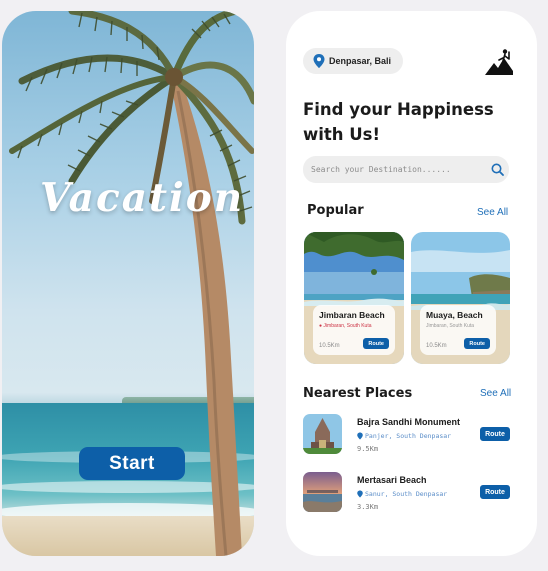 The image size is (548, 571). What do you see at coordinates (497, 169) in the screenshot?
I see `search-icon` at bounding box center [497, 169].